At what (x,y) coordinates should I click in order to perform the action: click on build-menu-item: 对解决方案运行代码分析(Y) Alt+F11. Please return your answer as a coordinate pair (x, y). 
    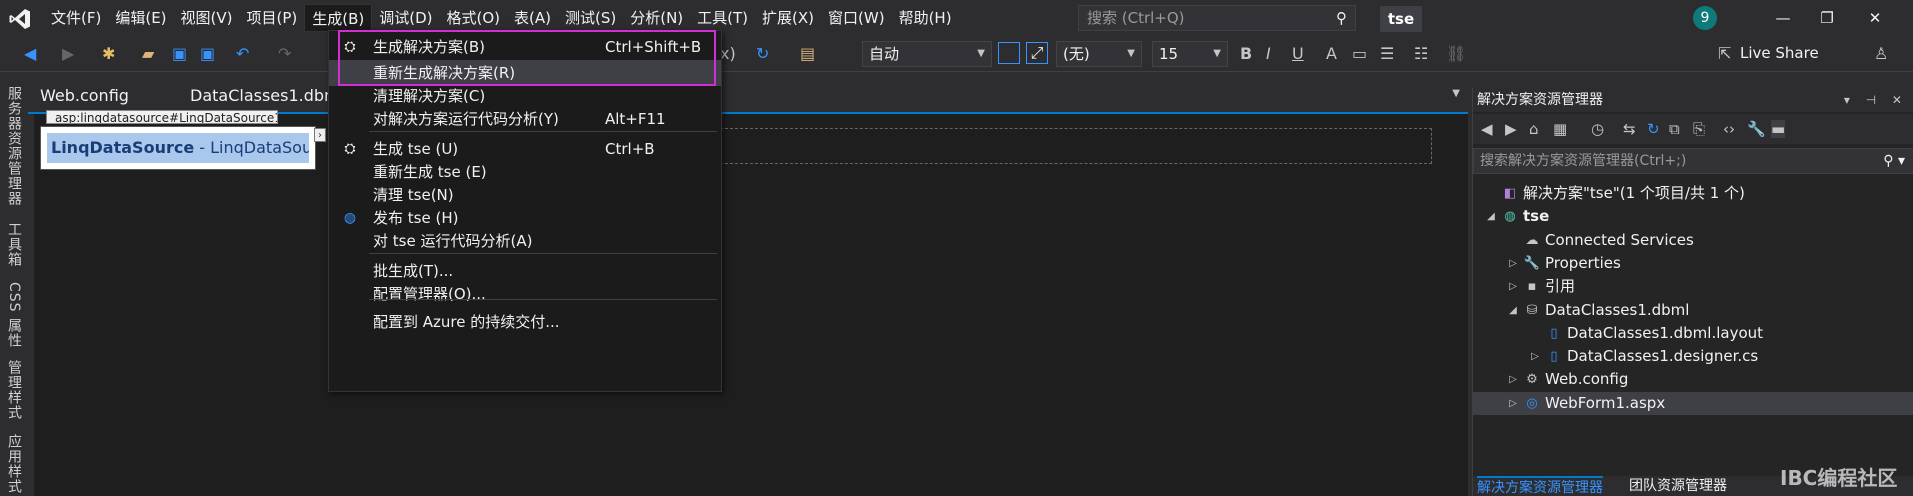
    Looking at the image, I should click on (525, 119).